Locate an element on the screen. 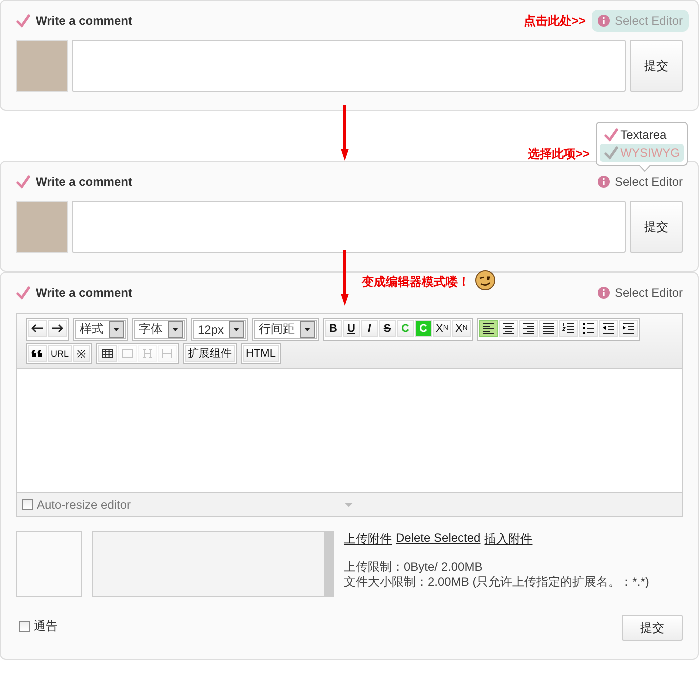 This screenshot has width=700, height=679. numbered-list-icon is located at coordinates (568, 328).